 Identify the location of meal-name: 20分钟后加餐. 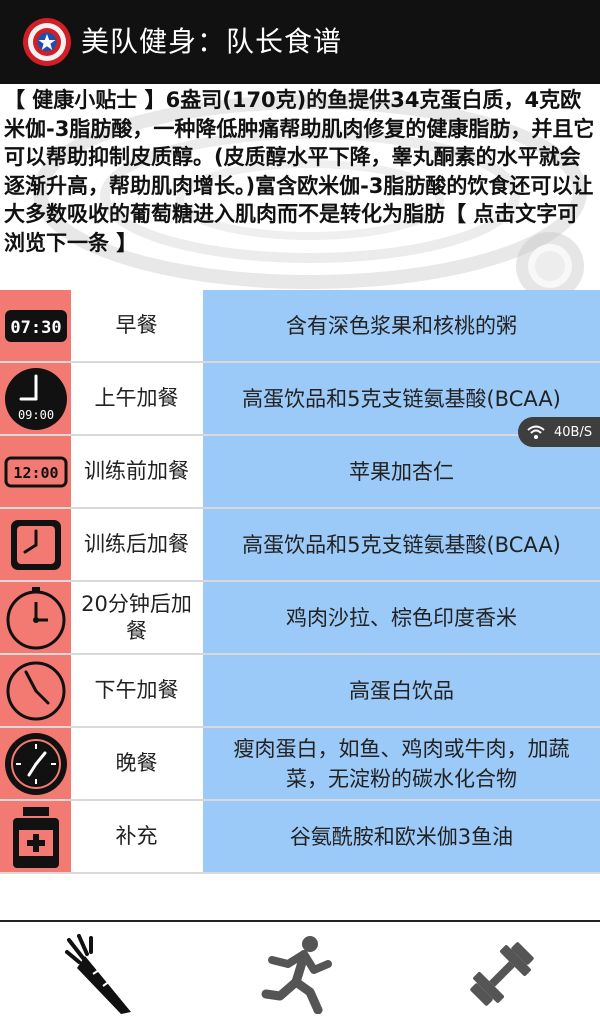
(136, 617).